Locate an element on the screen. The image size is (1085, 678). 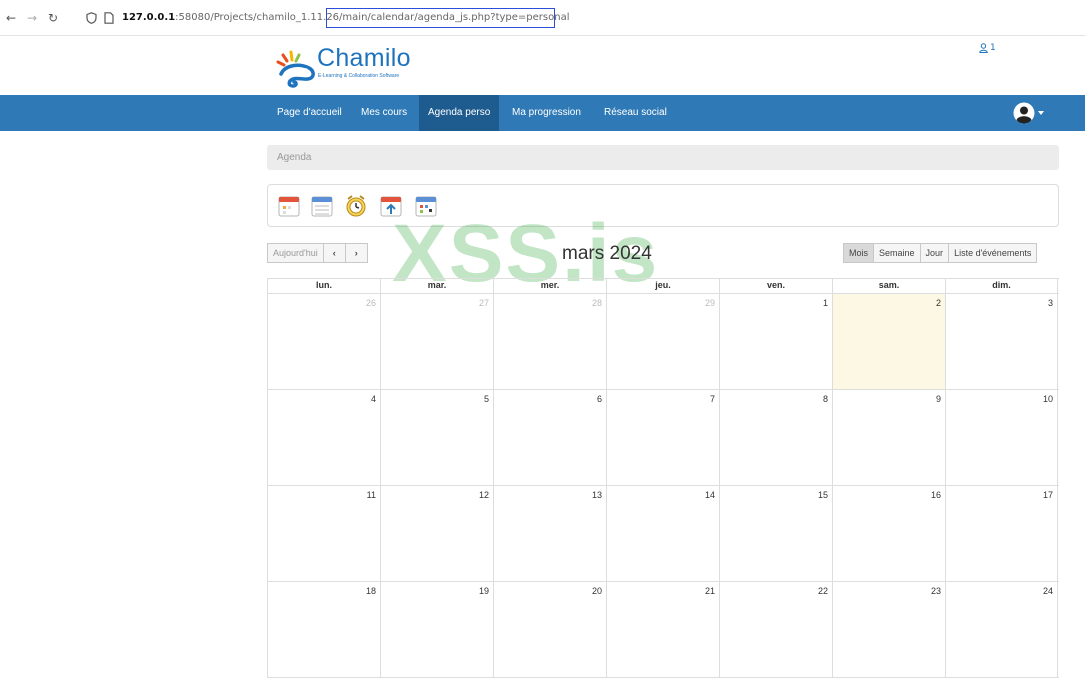
logo-text: Chamilo is located at coordinates (364, 58).